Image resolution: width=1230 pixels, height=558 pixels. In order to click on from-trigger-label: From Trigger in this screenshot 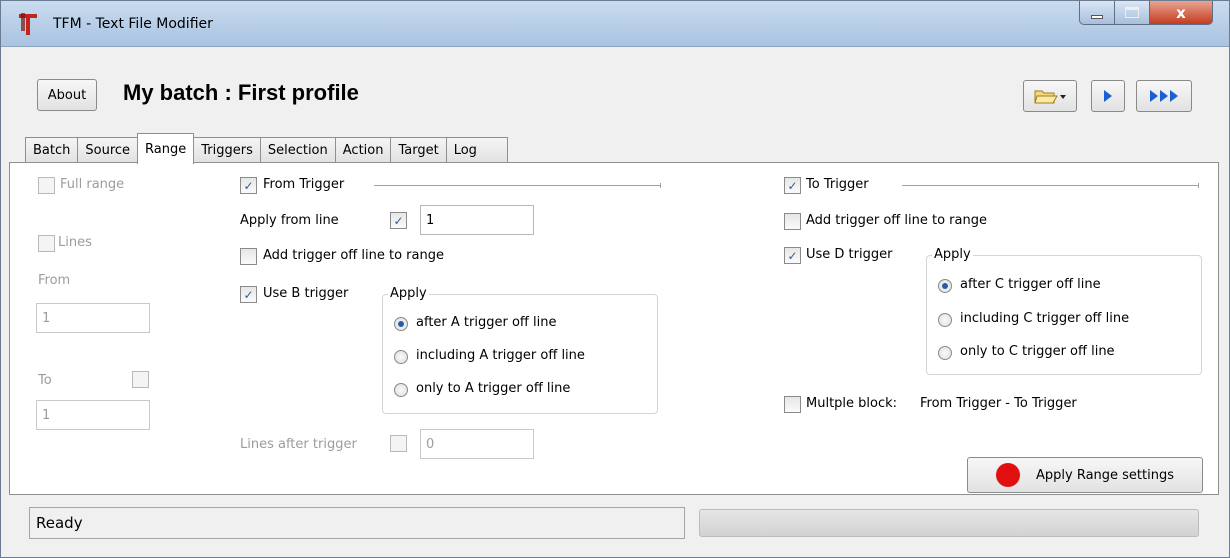, I will do `click(304, 184)`.